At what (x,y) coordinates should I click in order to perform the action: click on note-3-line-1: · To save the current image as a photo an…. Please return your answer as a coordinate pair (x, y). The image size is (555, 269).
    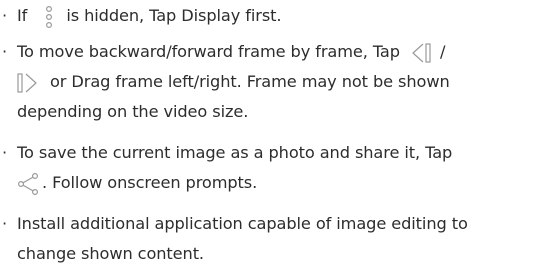
    Looking at the image, I should click on (226, 153).